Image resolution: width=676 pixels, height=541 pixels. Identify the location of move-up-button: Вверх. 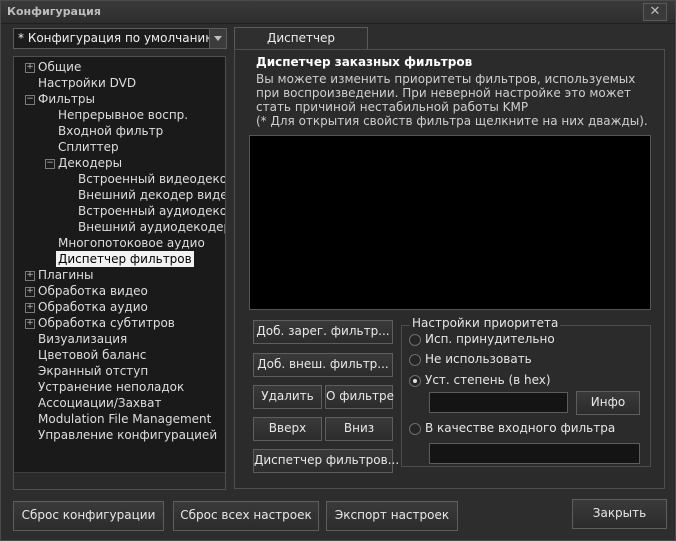
(287, 429).